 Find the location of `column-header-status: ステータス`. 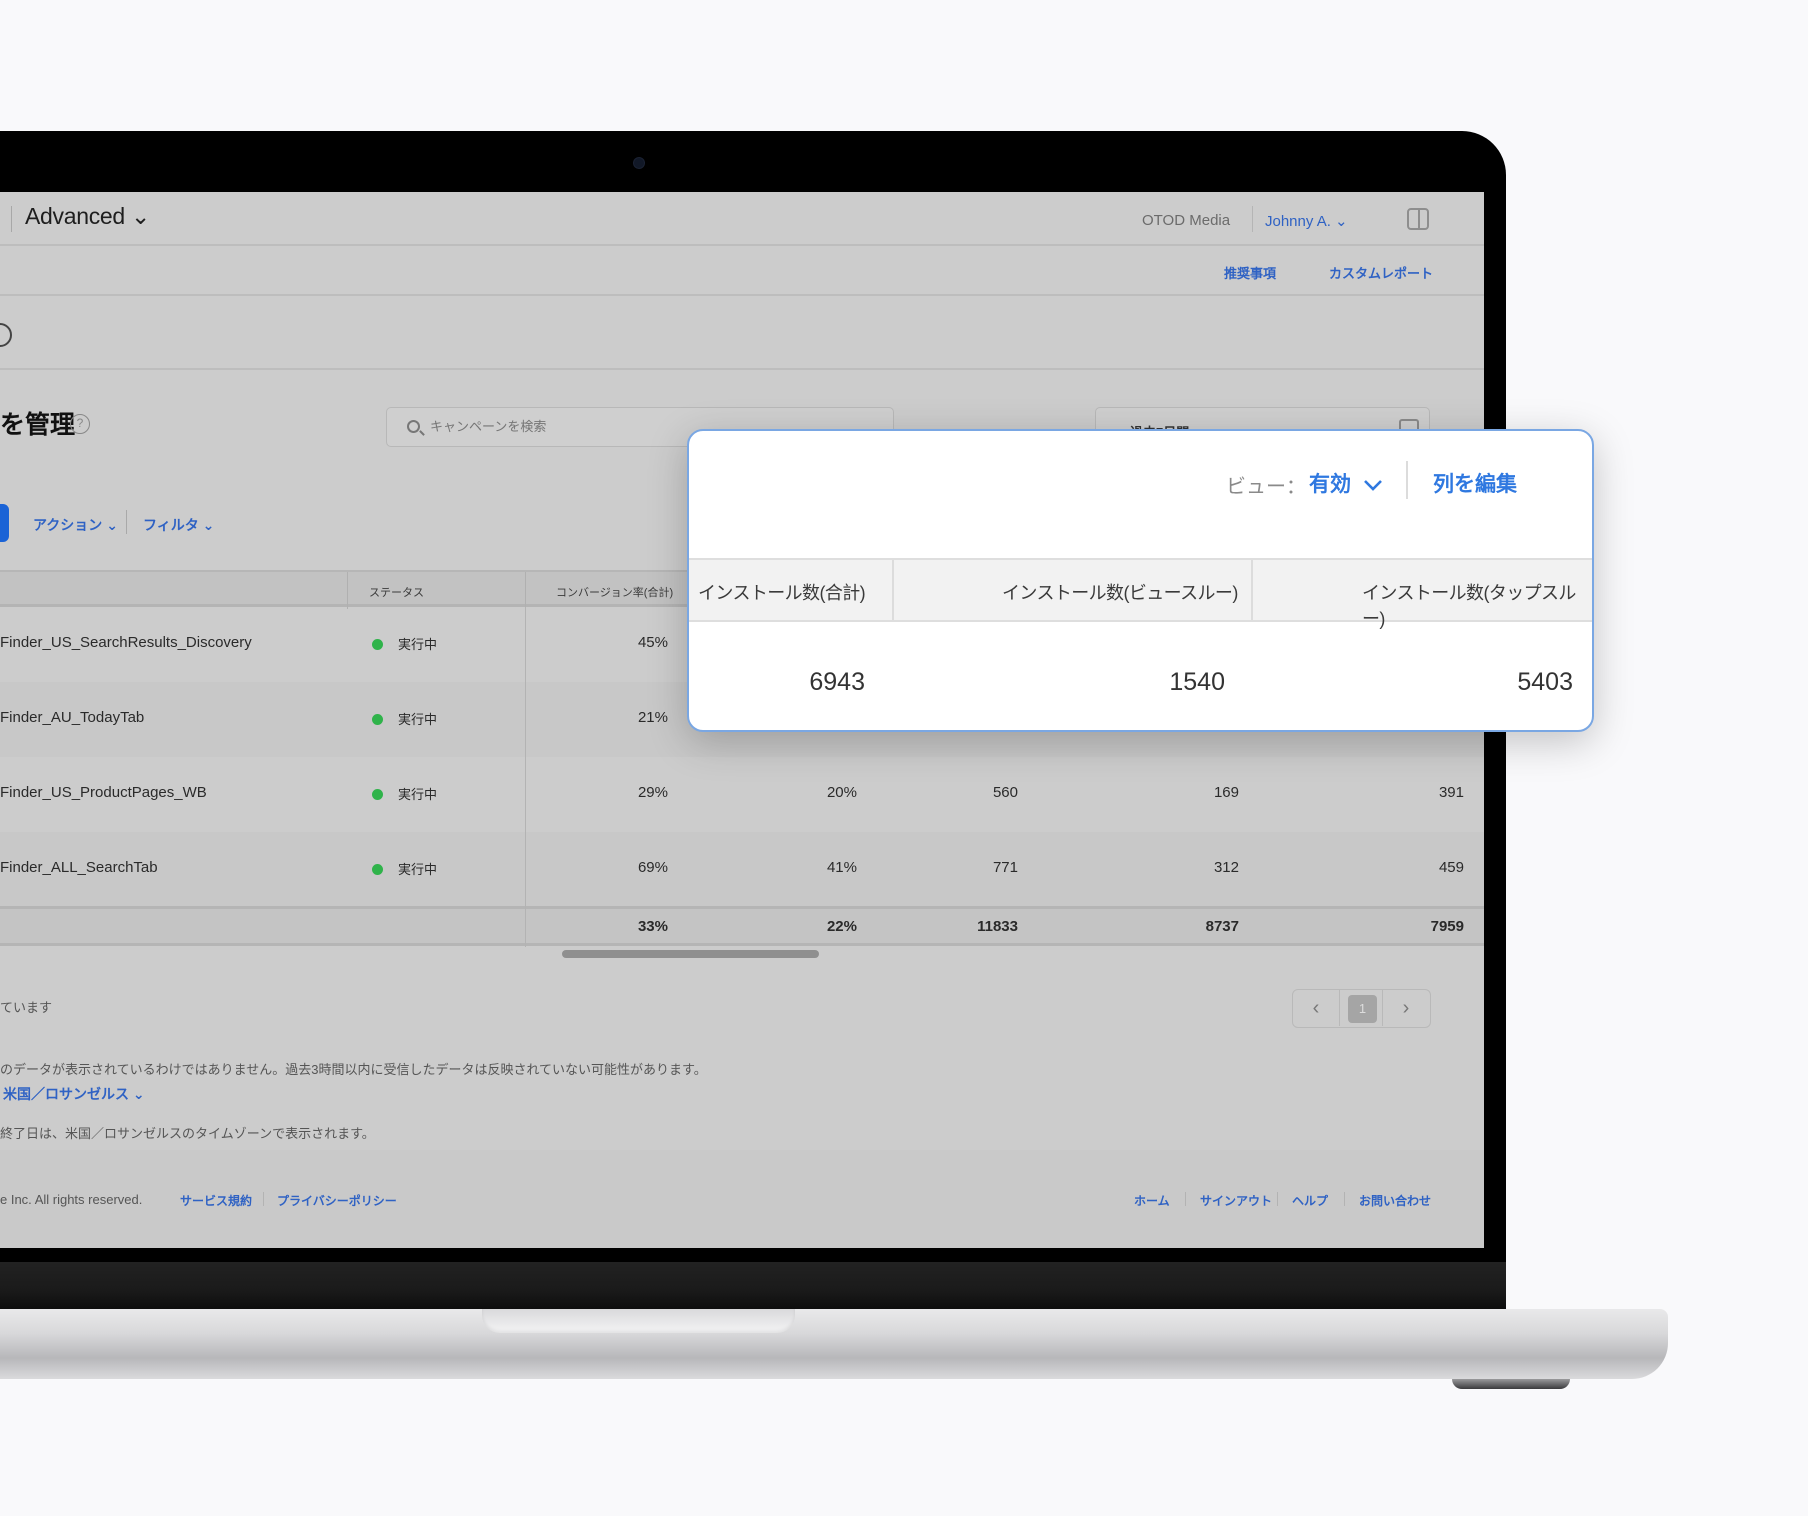

column-header-status: ステータス is located at coordinates (396, 592).